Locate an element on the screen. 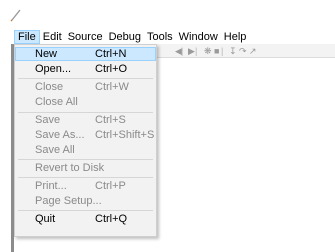  menu-item-shortcut: Ctrl+Shift+S is located at coordinates (125, 135).